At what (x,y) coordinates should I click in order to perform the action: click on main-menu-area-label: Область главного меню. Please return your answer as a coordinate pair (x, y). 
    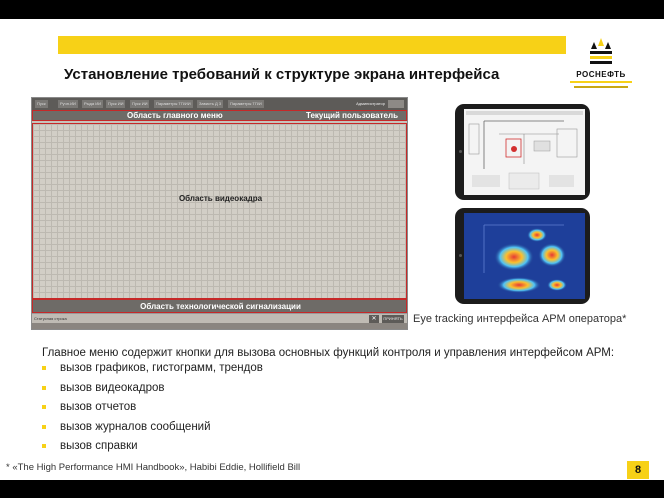
    Looking at the image, I should click on (175, 115).